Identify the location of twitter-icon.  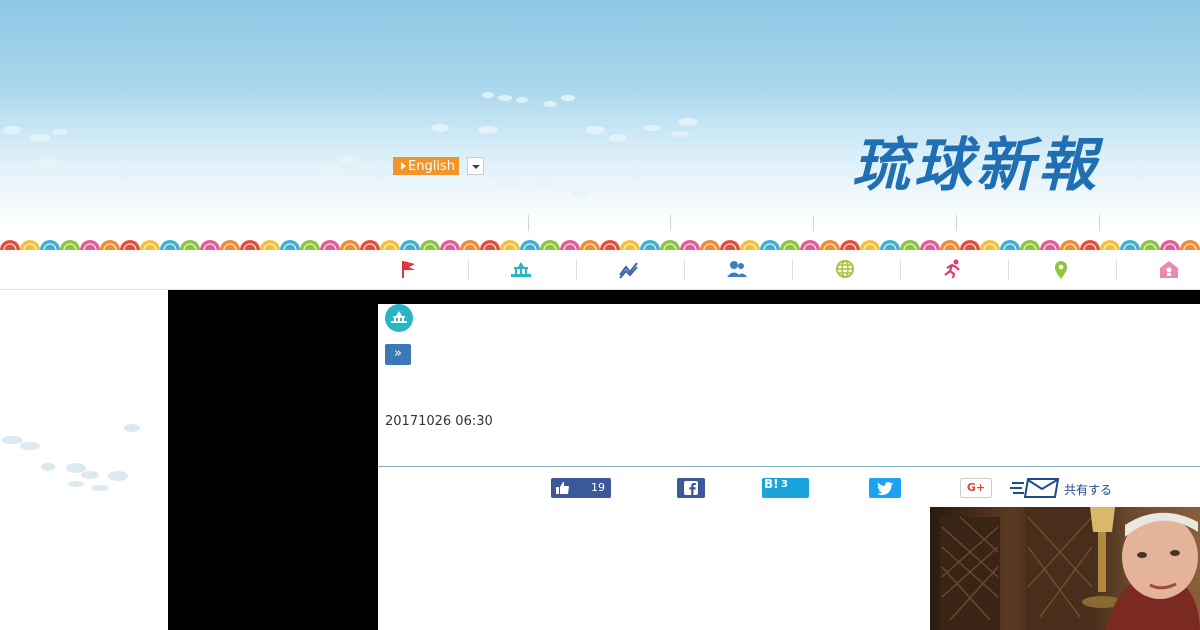
(885, 488).